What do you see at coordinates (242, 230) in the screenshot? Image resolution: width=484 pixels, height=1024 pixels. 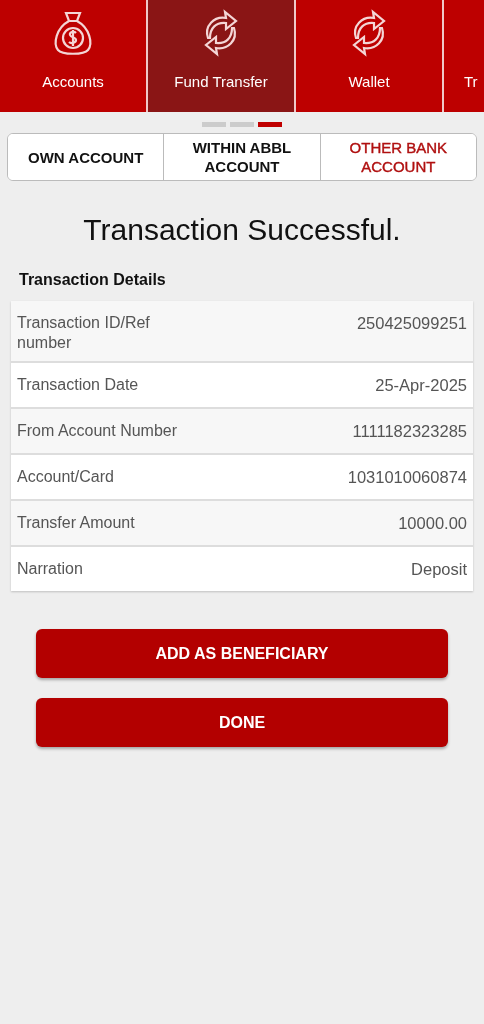 I see `success-title: Transaction Successful.` at bounding box center [242, 230].